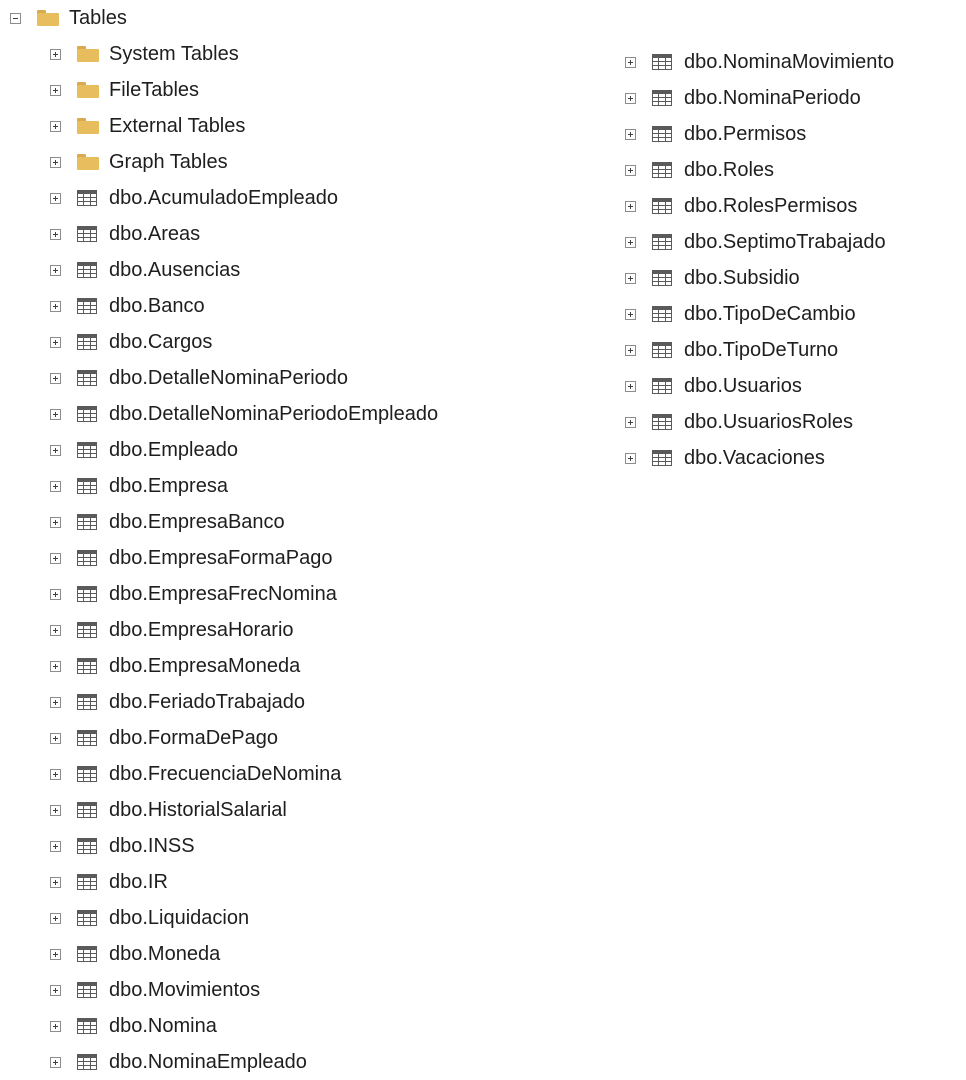  What do you see at coordinates (300, 342) in the screenshot?
I see `tree-node-table: dbo.Cargos` at bounding box center [300, 342].